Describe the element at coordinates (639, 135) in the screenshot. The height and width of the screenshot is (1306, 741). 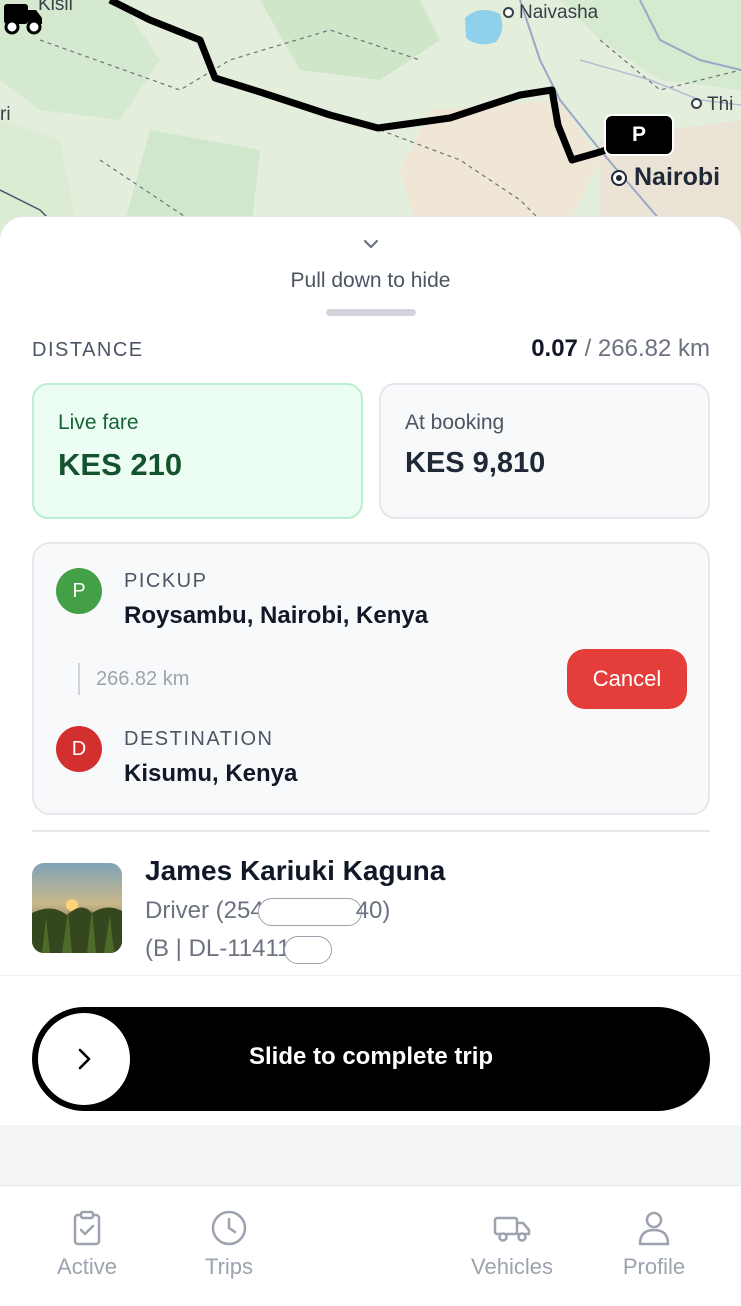
I see `pickup-map-marker: P` at that location.